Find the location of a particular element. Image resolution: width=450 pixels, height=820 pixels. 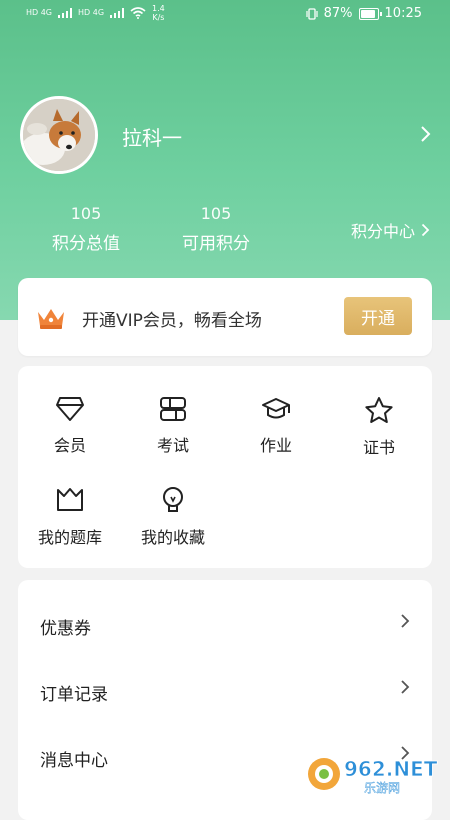

available-points-label: 可用积分 is located at coordinates (216, 244).